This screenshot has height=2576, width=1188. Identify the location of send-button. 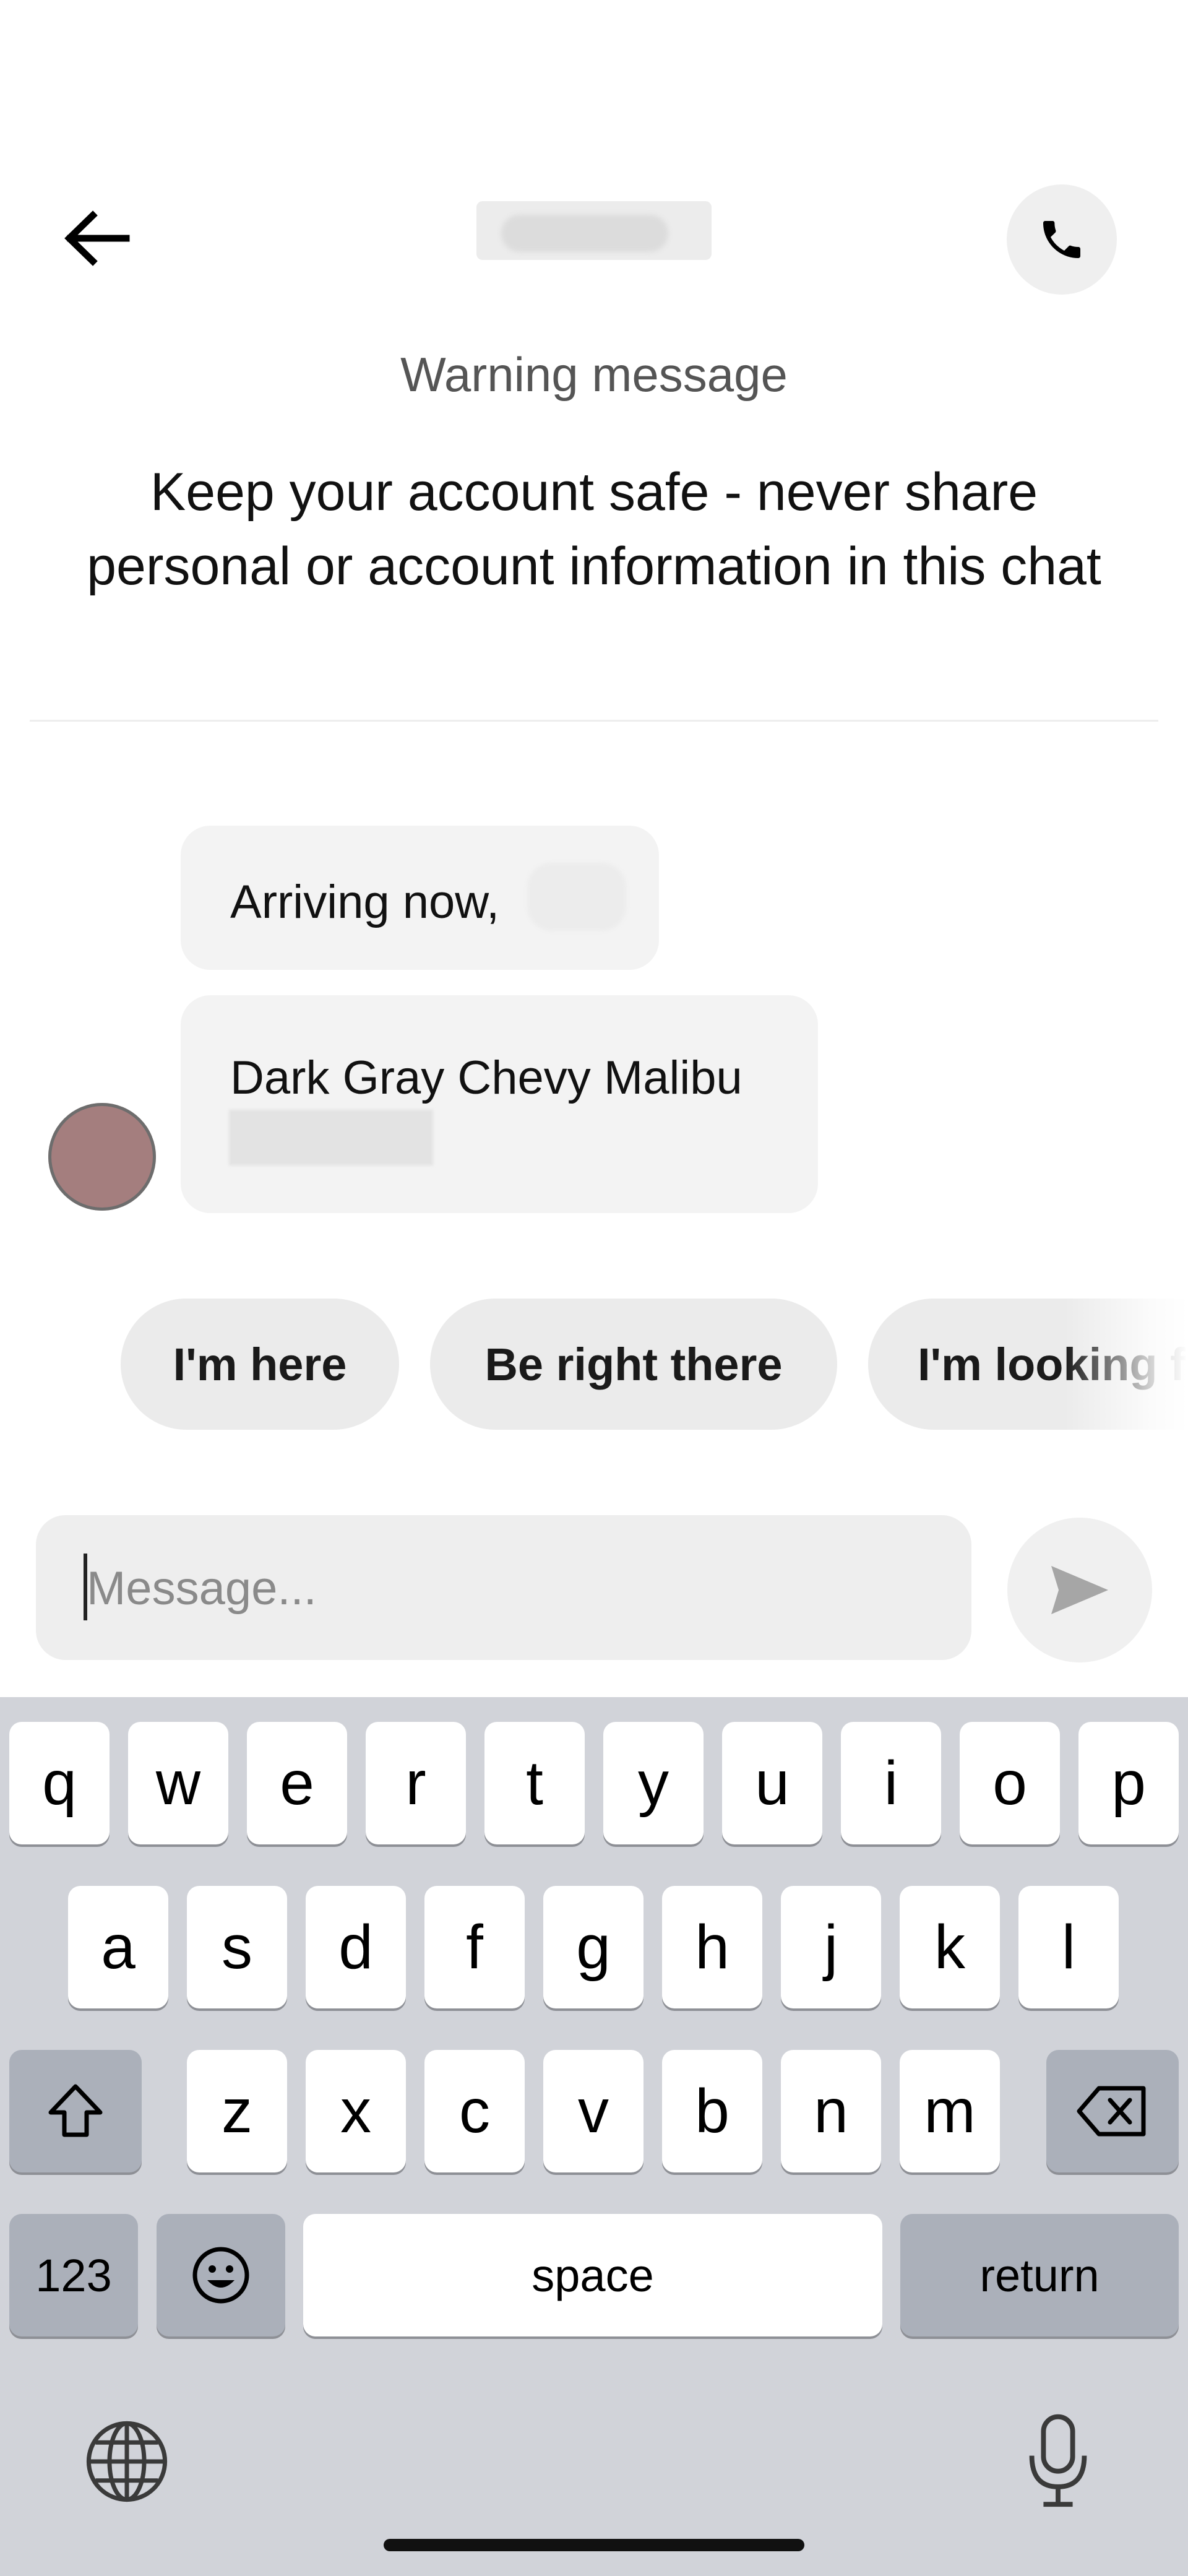
(1079, 1590).